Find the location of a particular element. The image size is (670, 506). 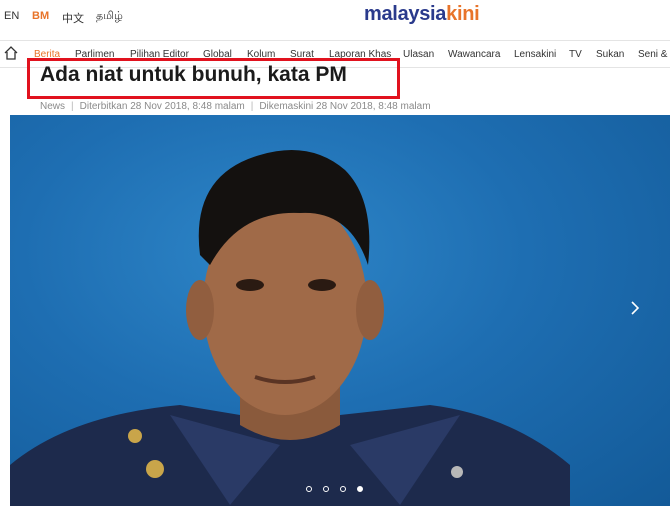

nav-item-sukan: Sukan is located at coordinates (610, 54).